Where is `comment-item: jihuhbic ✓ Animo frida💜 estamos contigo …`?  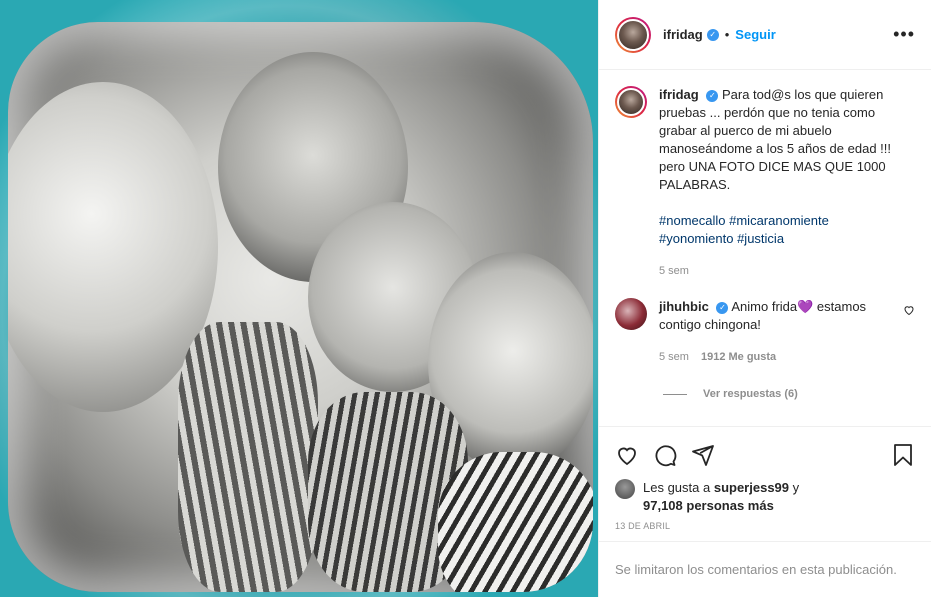
comment-item: jihuhbic ✓ Animo frida💜 estamos contigo … is located at coordinates (765, 332).